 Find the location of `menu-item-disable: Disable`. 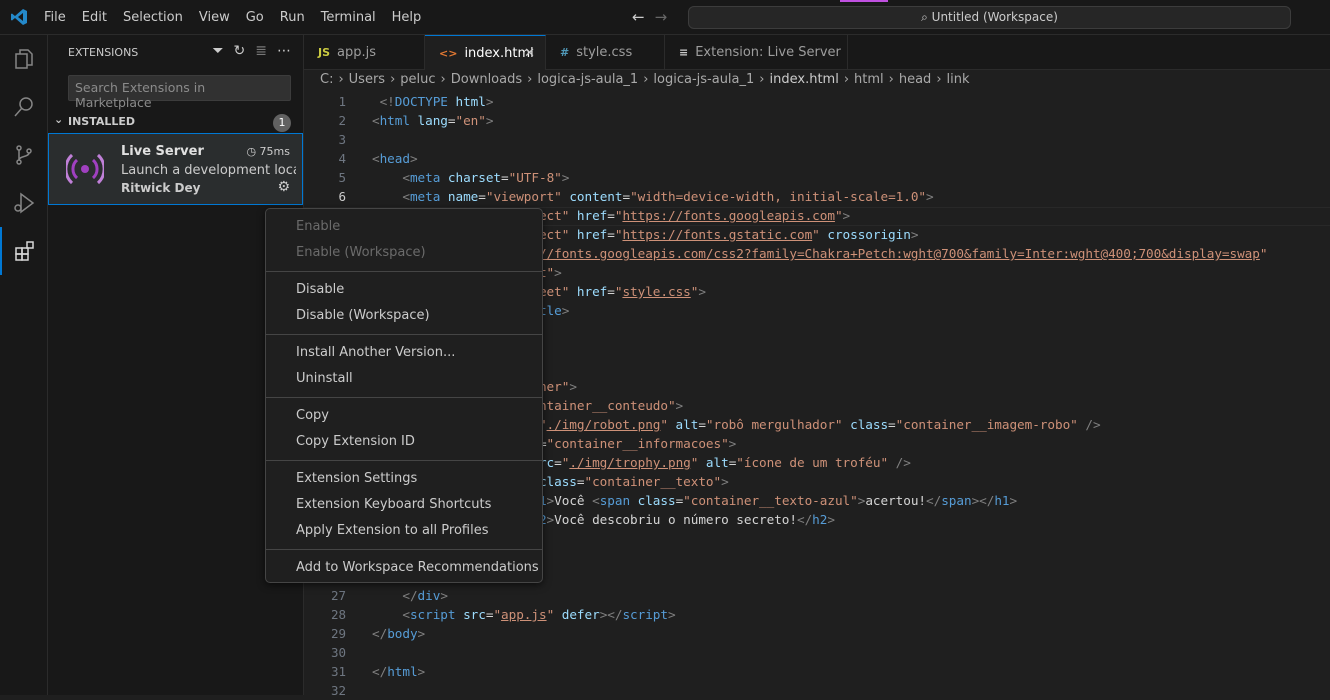

menu-item-disable: Disable is located at coordinates (404, 290).